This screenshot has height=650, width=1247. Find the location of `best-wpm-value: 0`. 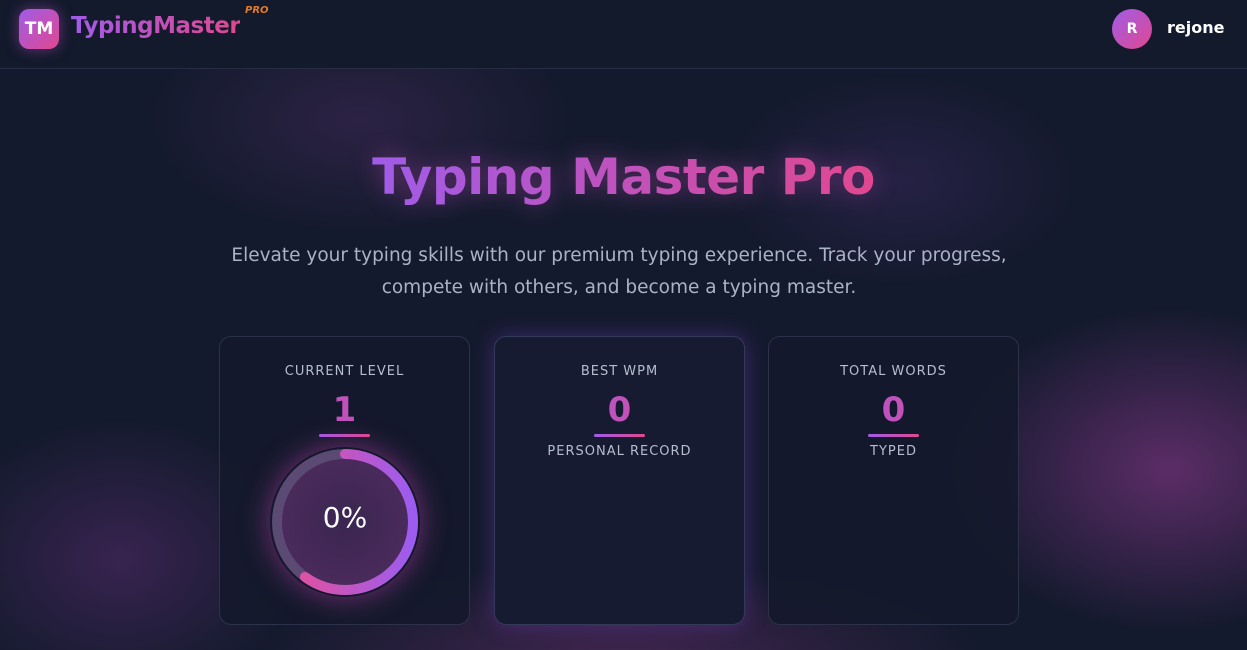

best-wpm-value: 0 is located at coordinates (619, 410).